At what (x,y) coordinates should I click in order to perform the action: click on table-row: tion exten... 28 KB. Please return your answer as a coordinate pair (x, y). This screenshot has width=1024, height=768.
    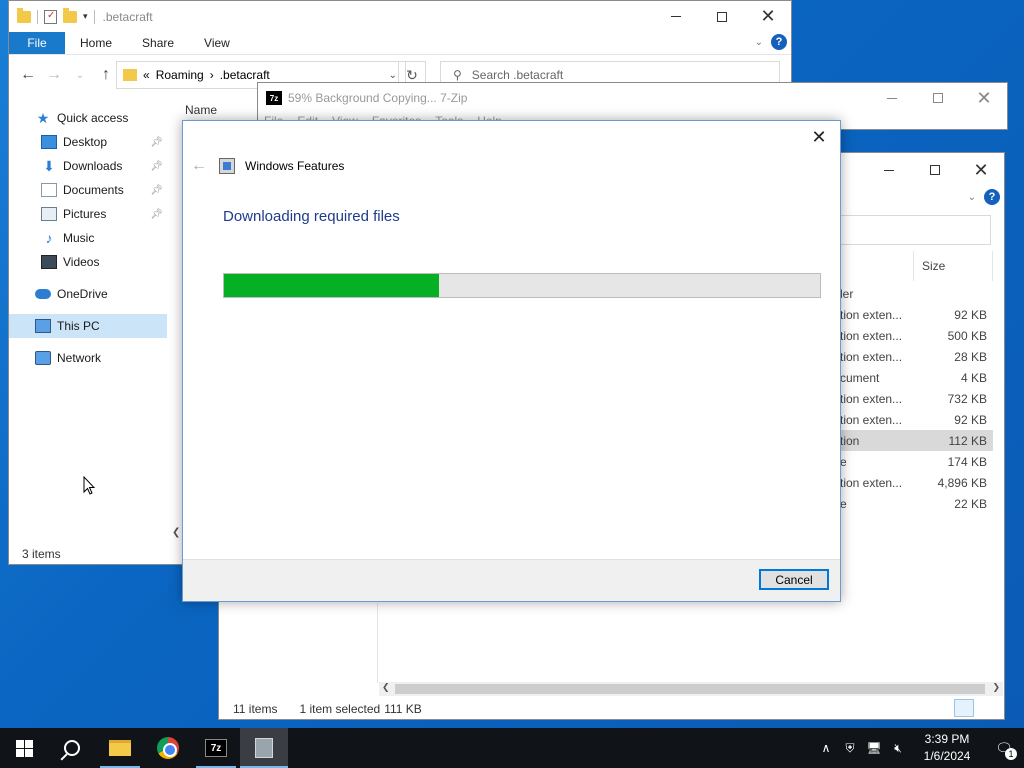
    Looking at the image, I should click on (916, 356).